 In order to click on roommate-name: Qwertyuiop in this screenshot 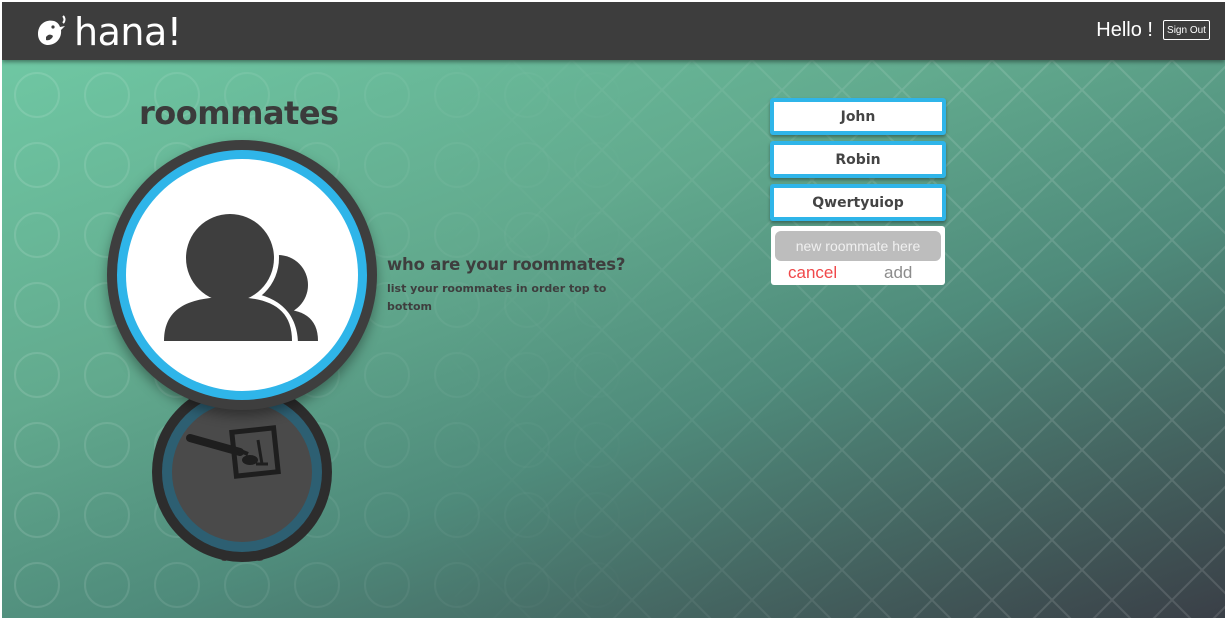, I will do `click(858, 202)`.